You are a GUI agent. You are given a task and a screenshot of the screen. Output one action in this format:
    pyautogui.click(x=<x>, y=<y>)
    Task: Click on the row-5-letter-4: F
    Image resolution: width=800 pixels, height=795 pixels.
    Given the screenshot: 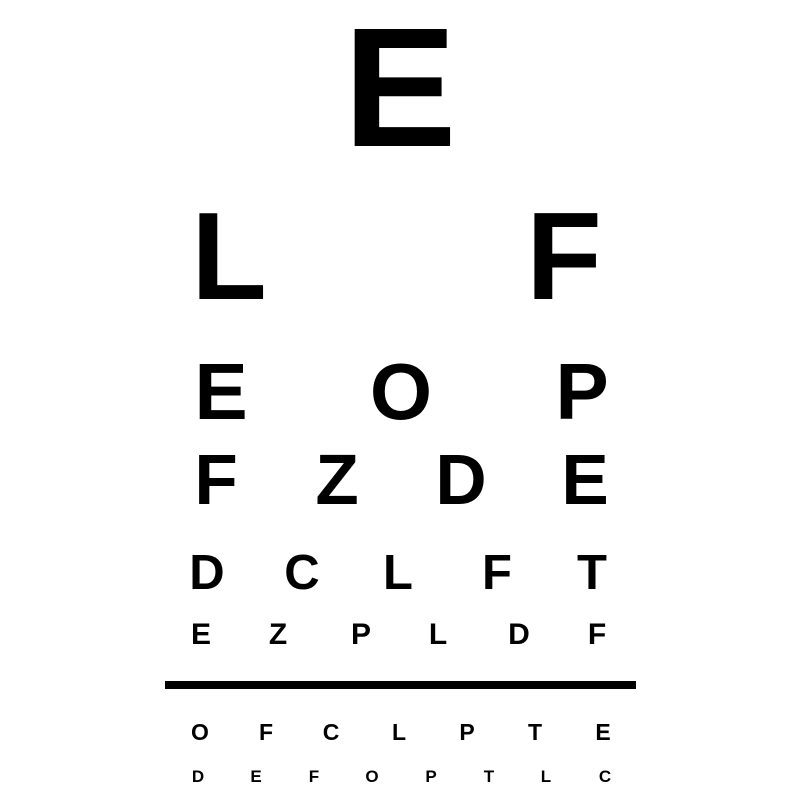 What is the action you would take?
    pyautogui.click(x=497, y=573)
    